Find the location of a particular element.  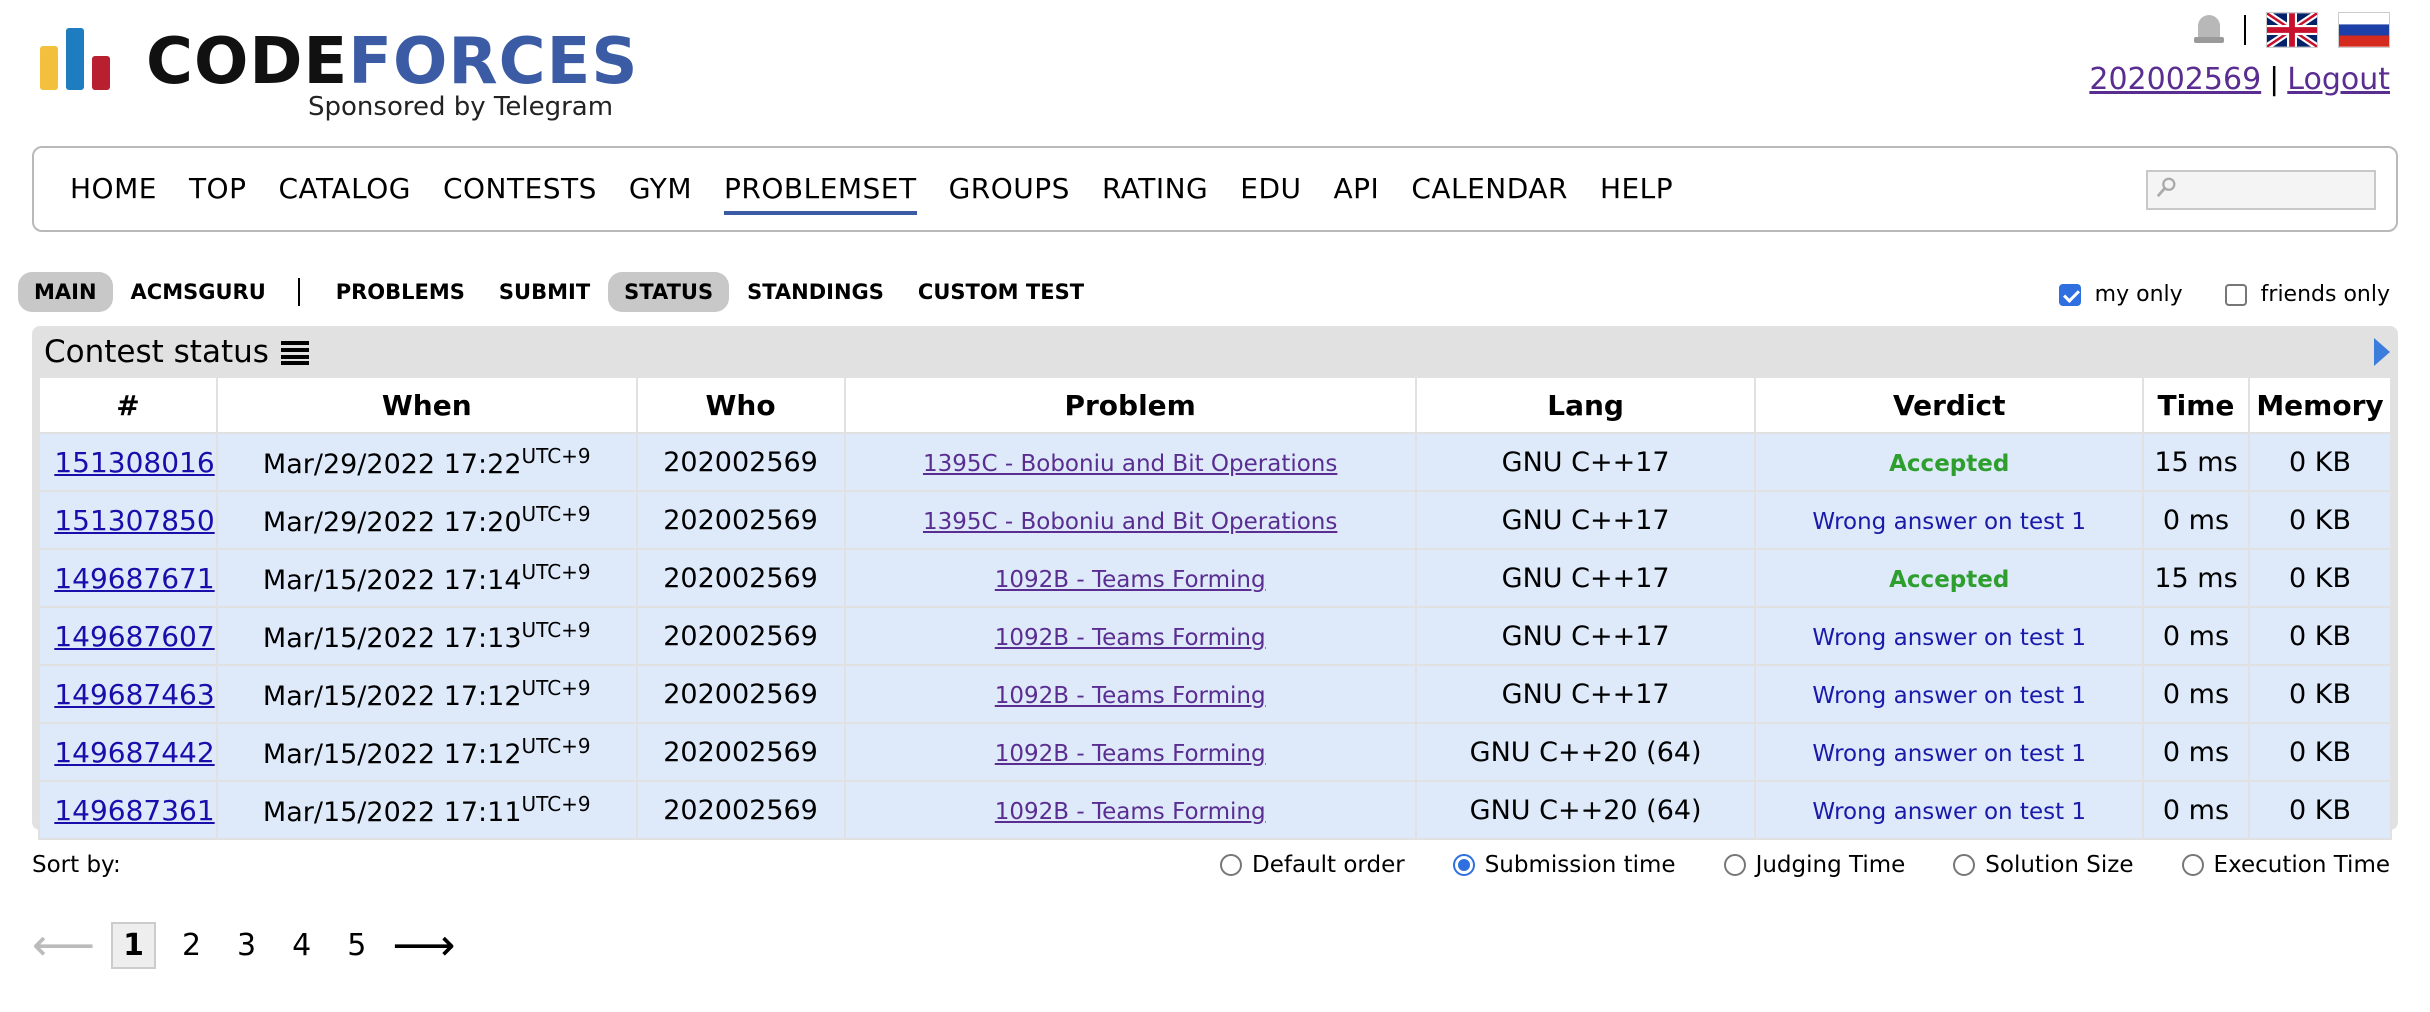

codeforces-logo: CODEFORCES Sponsored by Telegram is located at coordinates (338, 77).